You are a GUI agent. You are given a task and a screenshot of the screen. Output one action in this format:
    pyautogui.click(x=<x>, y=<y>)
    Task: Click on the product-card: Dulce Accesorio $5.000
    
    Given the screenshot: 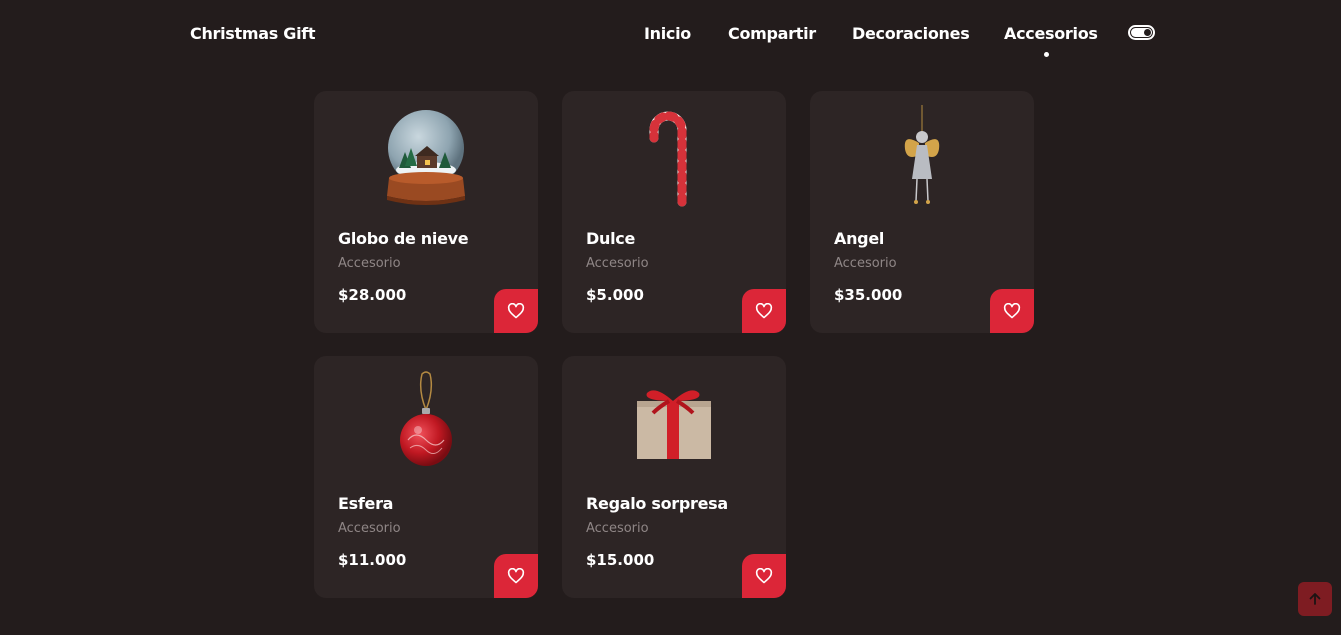 What is the action you would take?
    pyautogui.click(x=674, y=212)
    